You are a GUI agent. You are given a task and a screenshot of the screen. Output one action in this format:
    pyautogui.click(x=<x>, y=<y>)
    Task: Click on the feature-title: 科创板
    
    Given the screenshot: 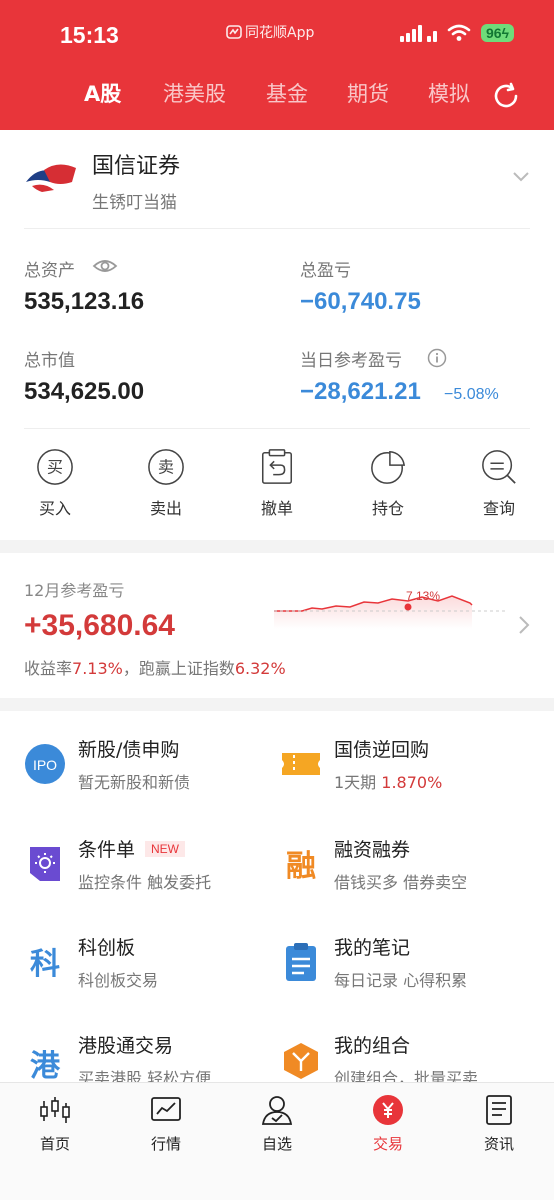 What is the action you would take?
    pyautogui.click(x=107, y=948)
    